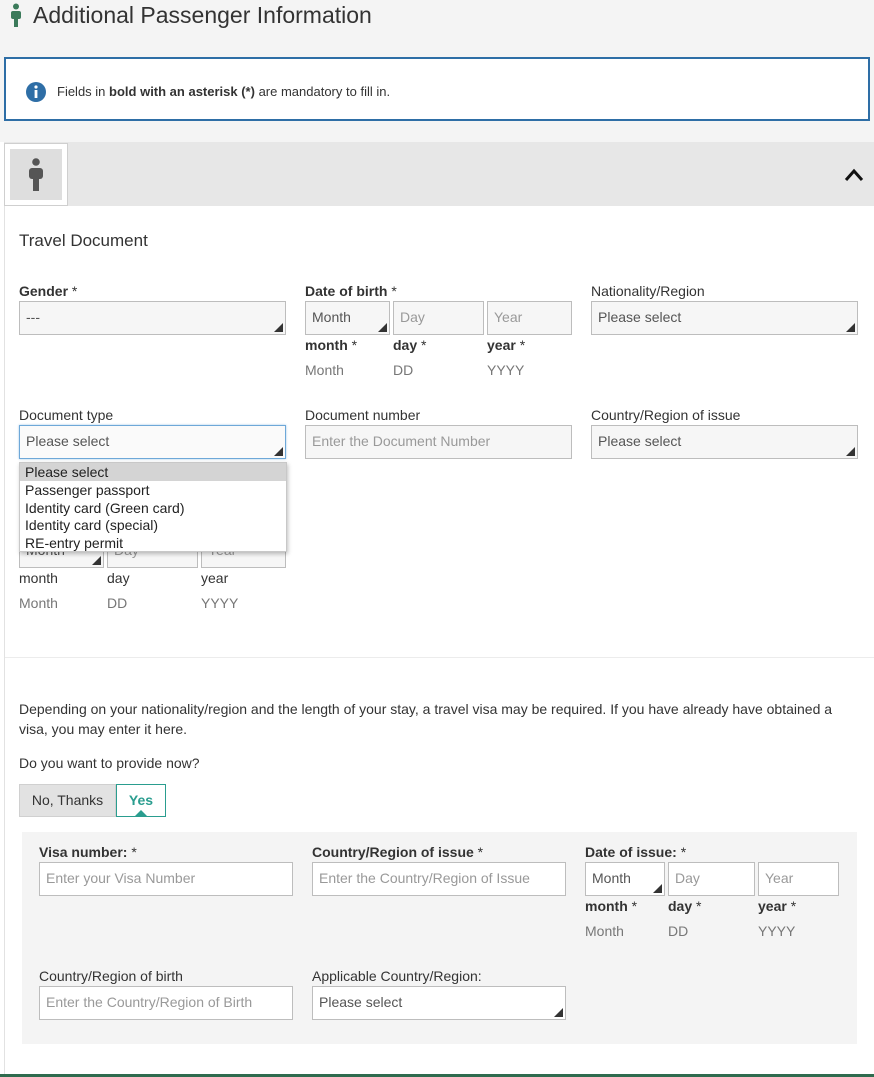  I want to click on applicable-country-label: Applicable Country/Region:, so click(397, 976).